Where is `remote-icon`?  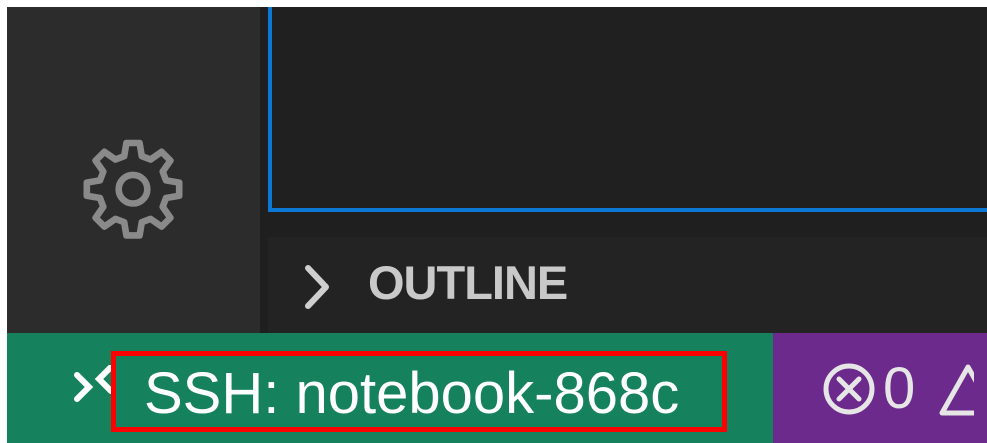
remote-icon is located at coordinates (91, 391).